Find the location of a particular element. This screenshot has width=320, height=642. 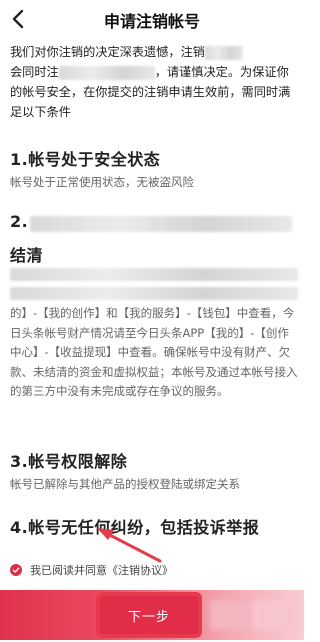

agree-checkbox is located at coordinates (16, 570).